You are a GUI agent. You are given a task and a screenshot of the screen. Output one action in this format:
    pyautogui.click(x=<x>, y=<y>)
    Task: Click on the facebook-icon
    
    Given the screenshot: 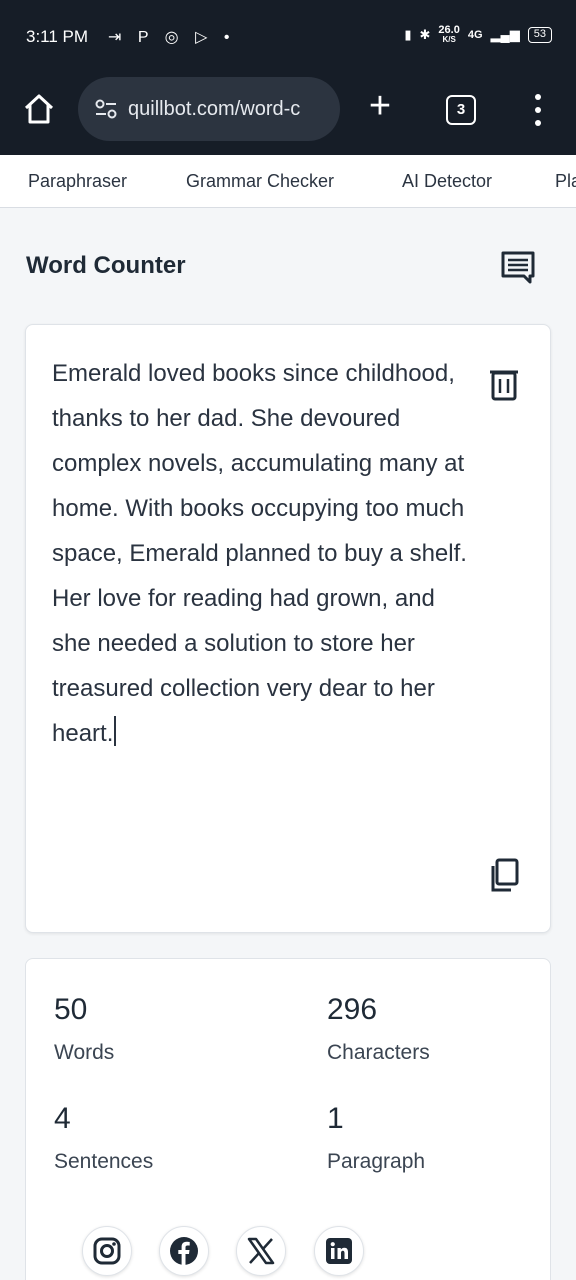 What is the action you would take?
    pyautogui.click(x=184, y=1251)
    